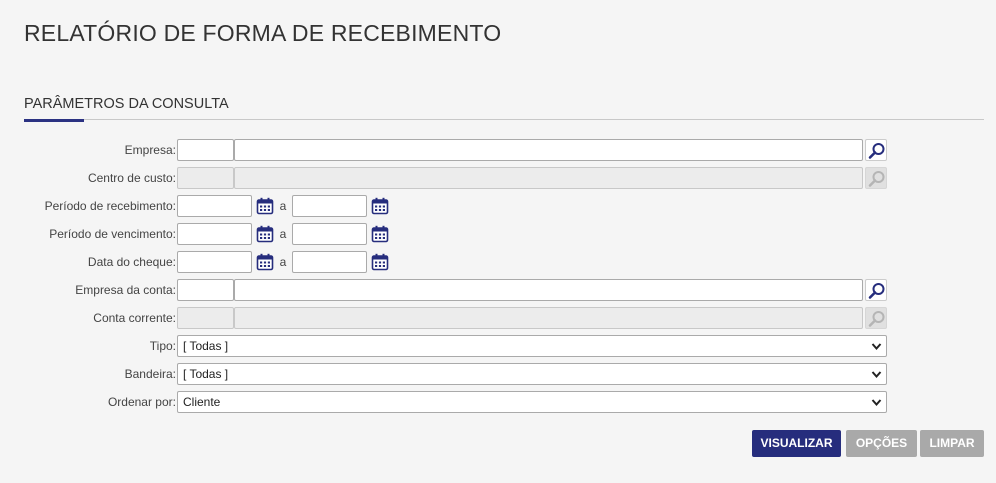 This screenshot has height=483, width=996. I want to click on page-title: RELATÓRIO DE FORMA DE RECEBIMENTO, so click(263, 33).